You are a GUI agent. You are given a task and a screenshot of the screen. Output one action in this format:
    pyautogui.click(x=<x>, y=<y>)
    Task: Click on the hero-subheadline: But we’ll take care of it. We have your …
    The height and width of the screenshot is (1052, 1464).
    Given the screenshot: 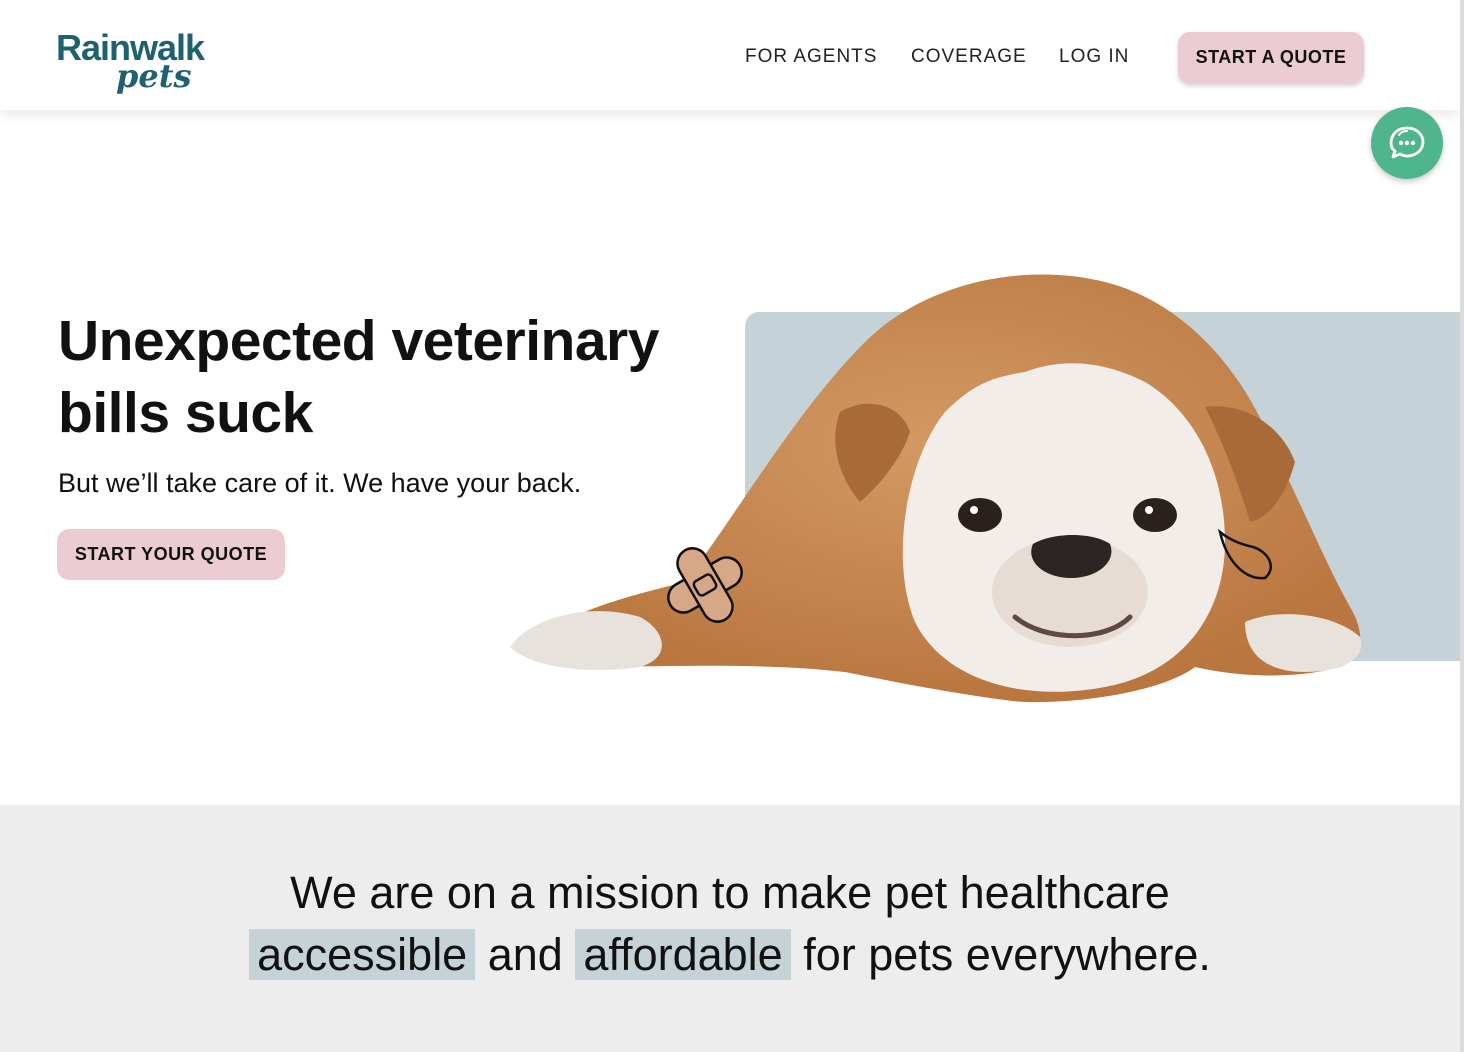 What is the action you would take?
    pyautogui.click(x=320, y=483)
    